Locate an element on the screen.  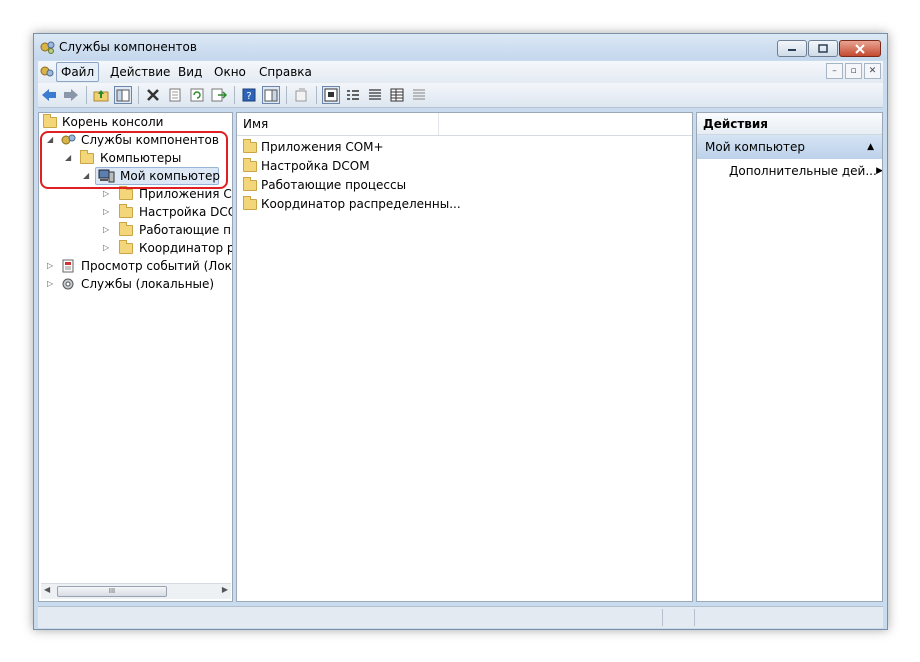
component-services-icon is located at coordinates (47, 47).